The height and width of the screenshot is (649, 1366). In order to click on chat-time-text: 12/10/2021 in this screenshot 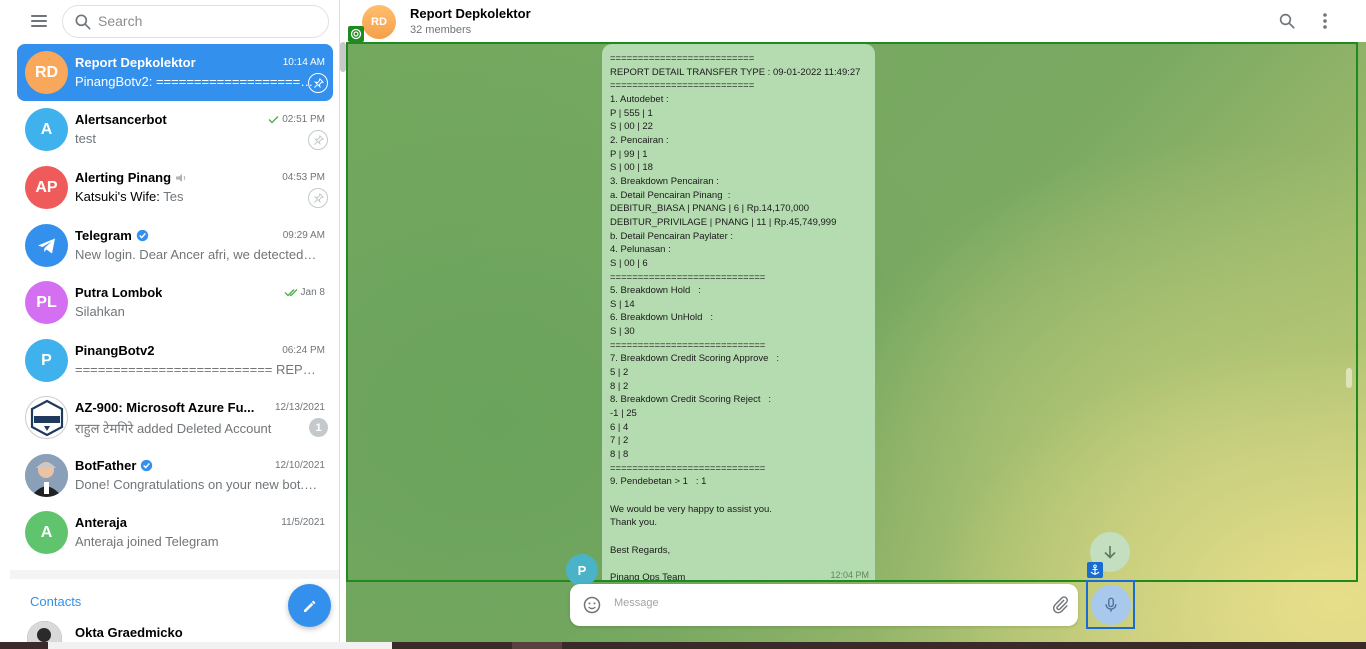, I will do `click(299, 465)`.